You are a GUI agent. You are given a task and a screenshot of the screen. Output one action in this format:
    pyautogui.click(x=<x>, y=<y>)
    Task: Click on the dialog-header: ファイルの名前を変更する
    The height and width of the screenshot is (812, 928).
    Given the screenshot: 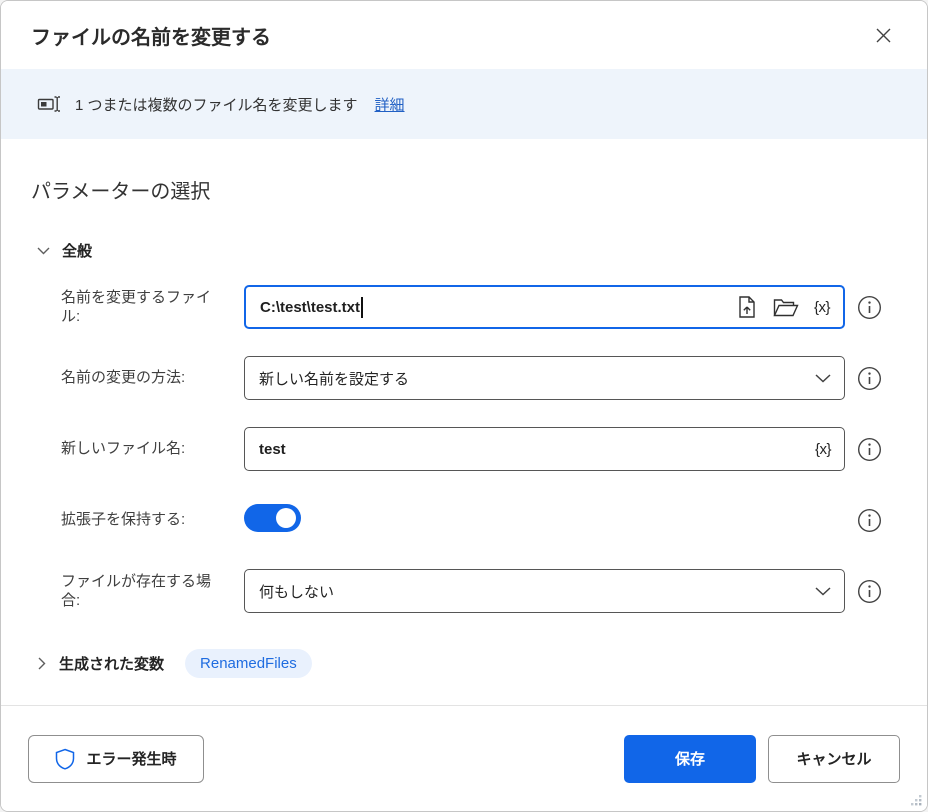 What is the action you would take?
    pyautogui.click(x=464, y=35)
    